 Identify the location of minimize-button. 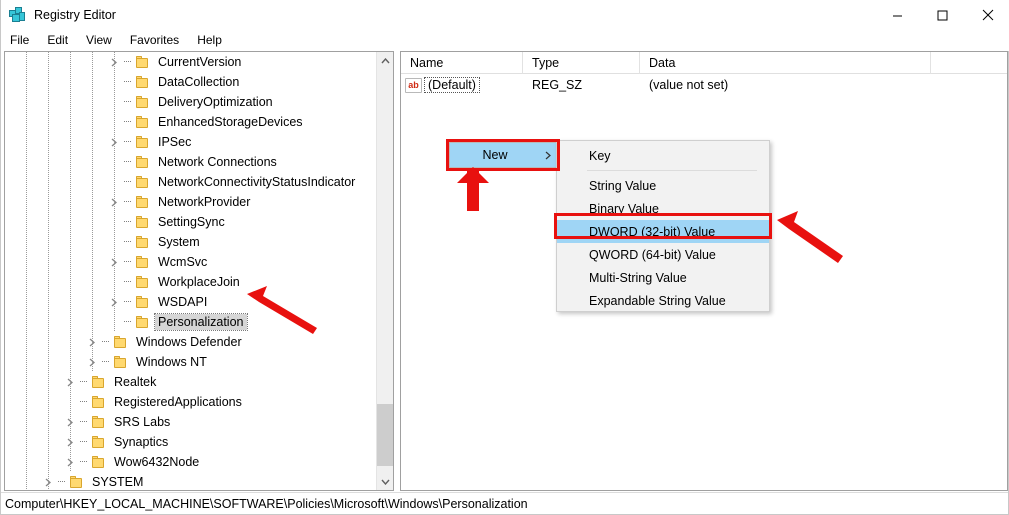
(897, 15).